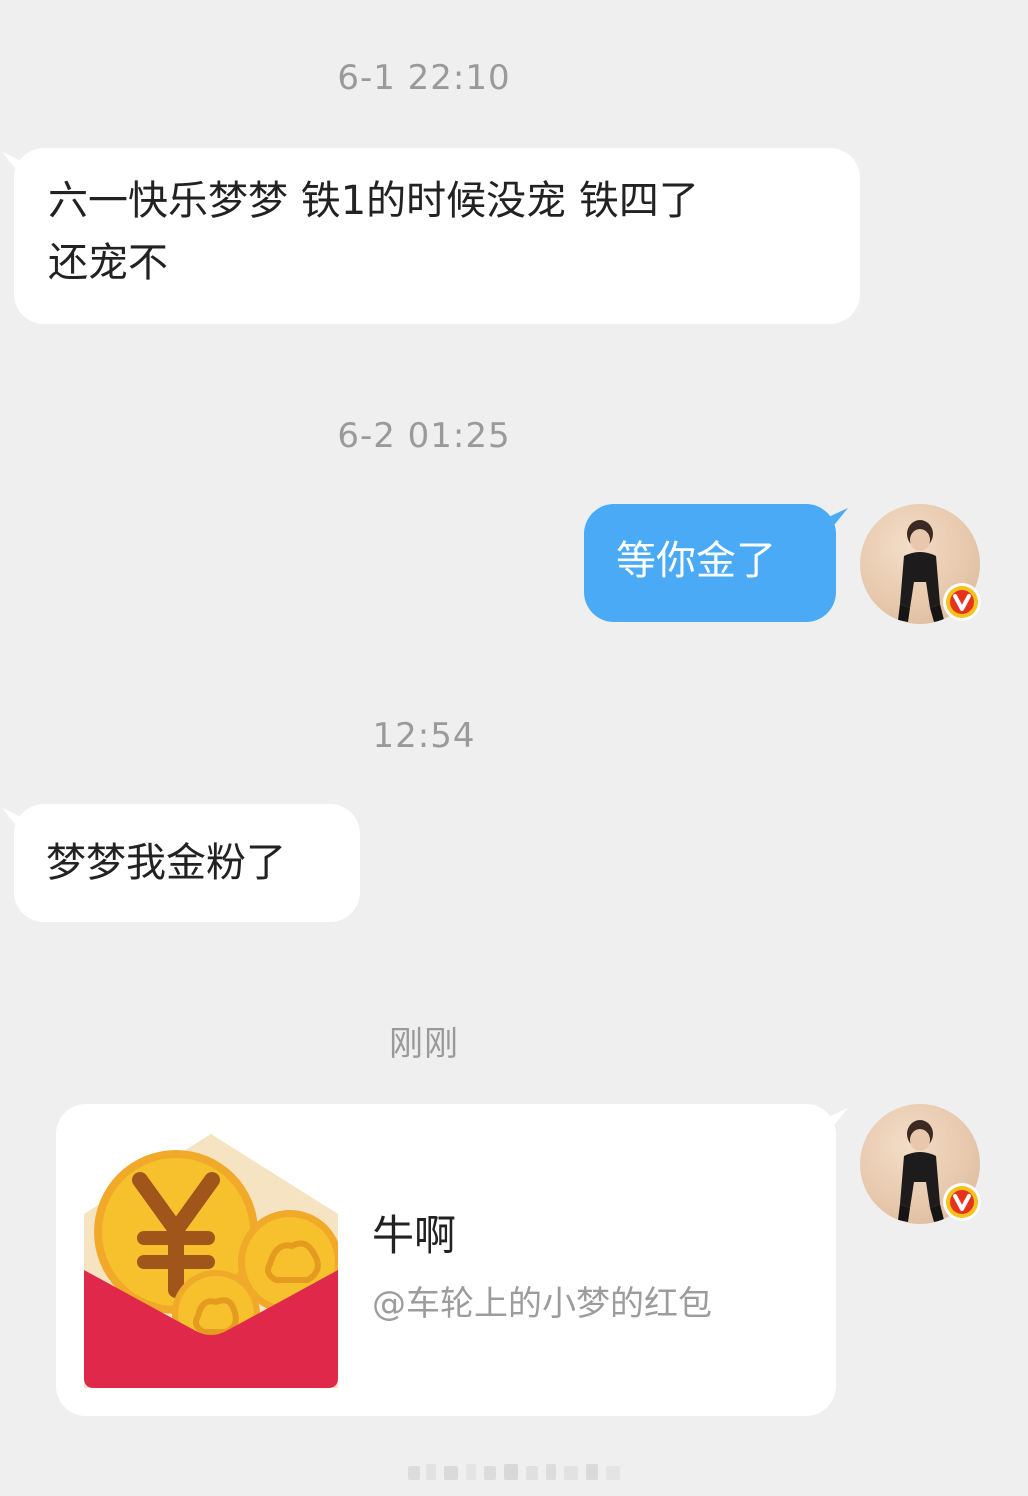 This screenshot has width=1028, height=1496. I want to click on timestamp: 6-2 01:25, so click(424, 436).